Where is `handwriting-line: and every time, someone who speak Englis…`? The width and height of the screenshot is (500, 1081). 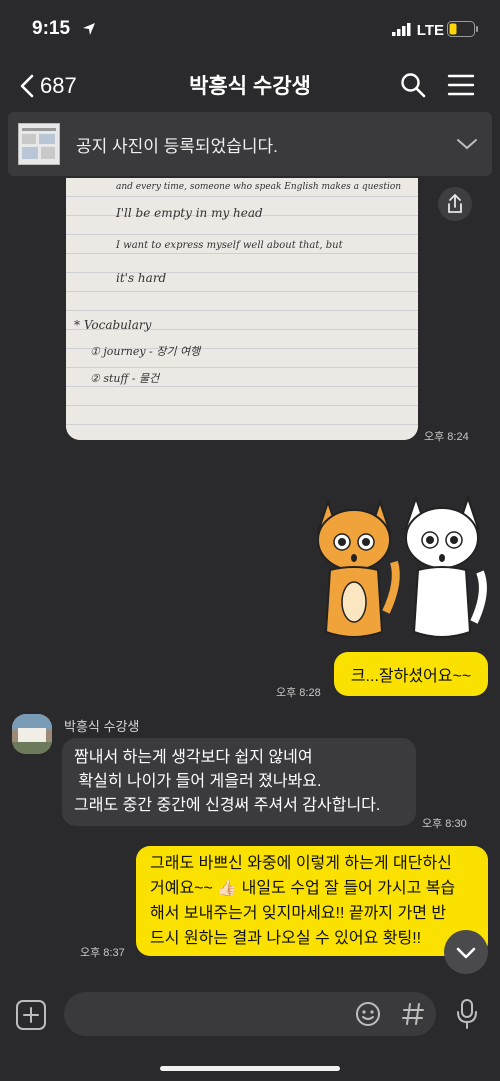 handwriting-line: and every time, someone who speak Englis… is located at coordinates (259, 187).